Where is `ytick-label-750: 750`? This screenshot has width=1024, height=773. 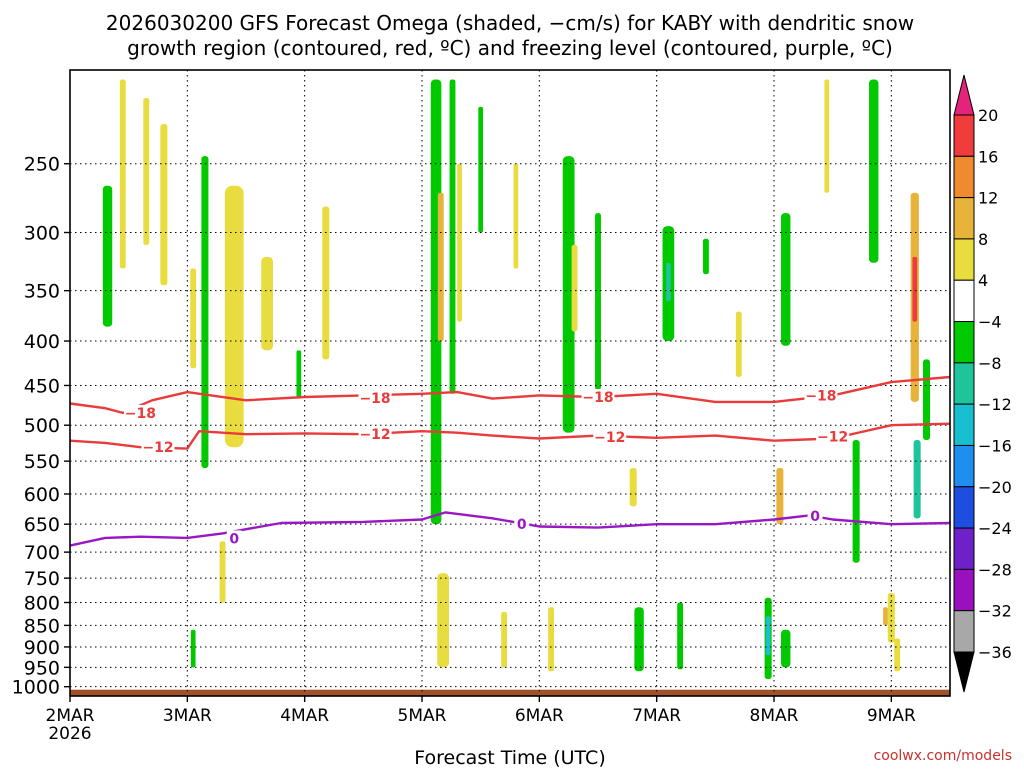 ytick-label-750: 750 is located at coordinates (42, 579).